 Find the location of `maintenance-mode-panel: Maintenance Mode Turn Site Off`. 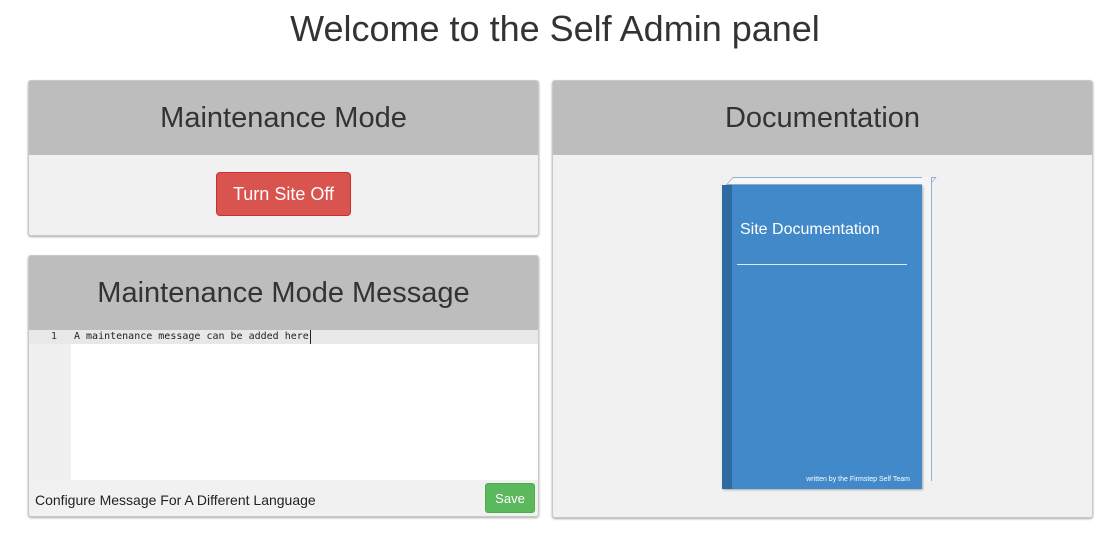

maintenance-mode-panel: Maintenance Mode Turn Site Off is located at coordinates (283, 158).